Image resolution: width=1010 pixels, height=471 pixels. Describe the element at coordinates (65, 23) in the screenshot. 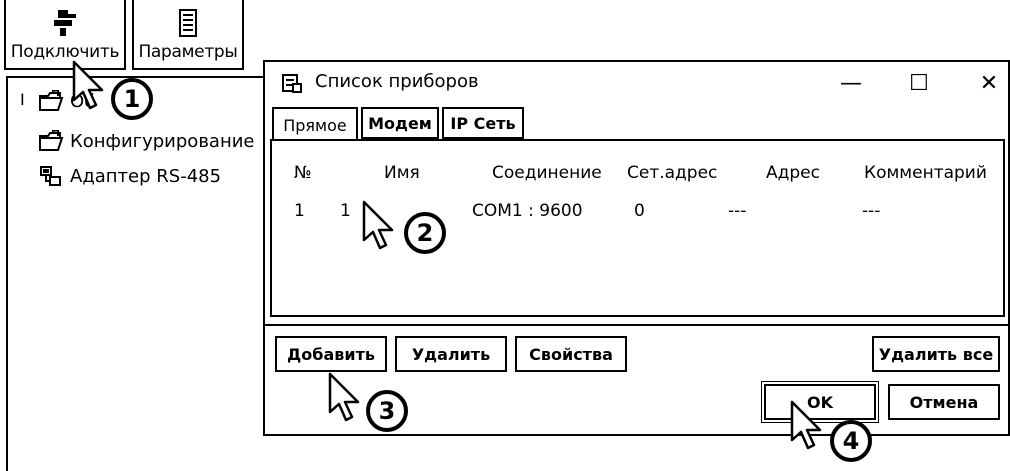

I see `connect-icon` at that location.